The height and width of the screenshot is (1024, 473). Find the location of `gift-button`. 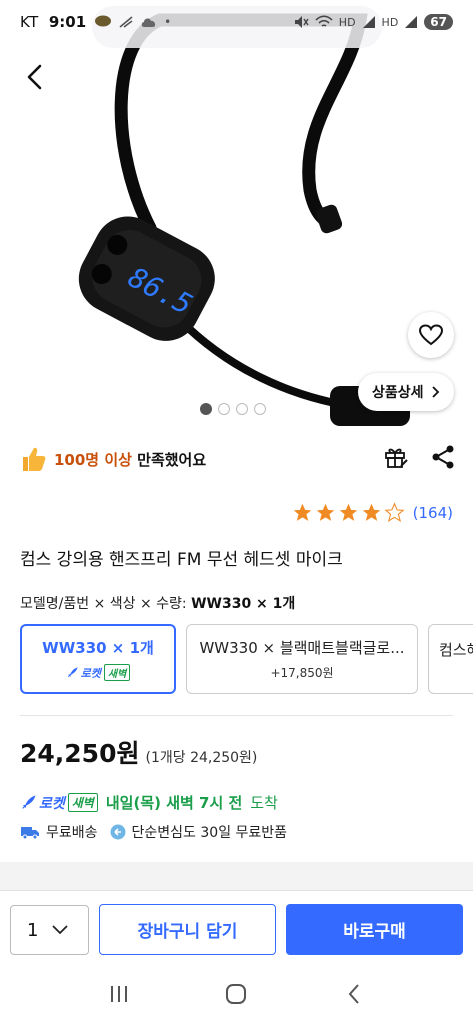

gift-button is located at coordinates (396, 459).